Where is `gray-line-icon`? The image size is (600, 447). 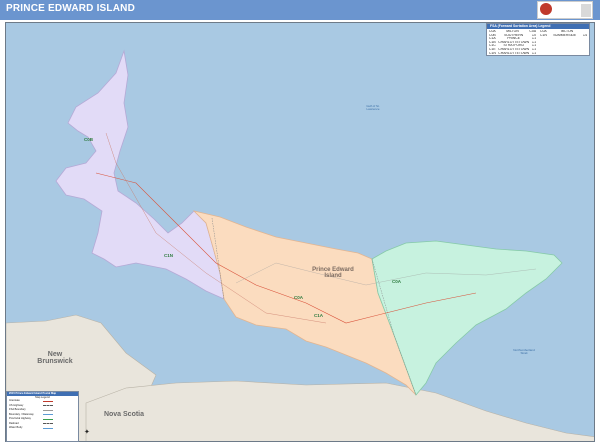 gray-line-icon is located at coordinates (48, 410).